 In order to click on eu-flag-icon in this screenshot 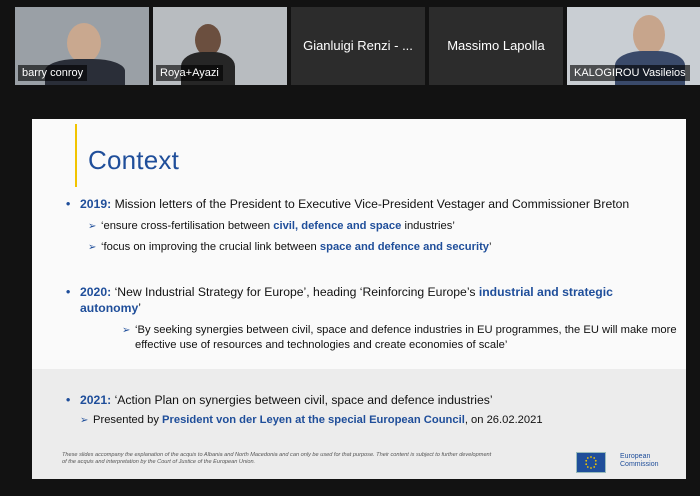, I will do `click(591, 462)`.